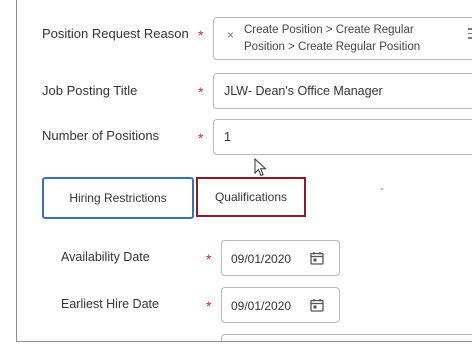  I want to click on list-icon, so click(470, 33).